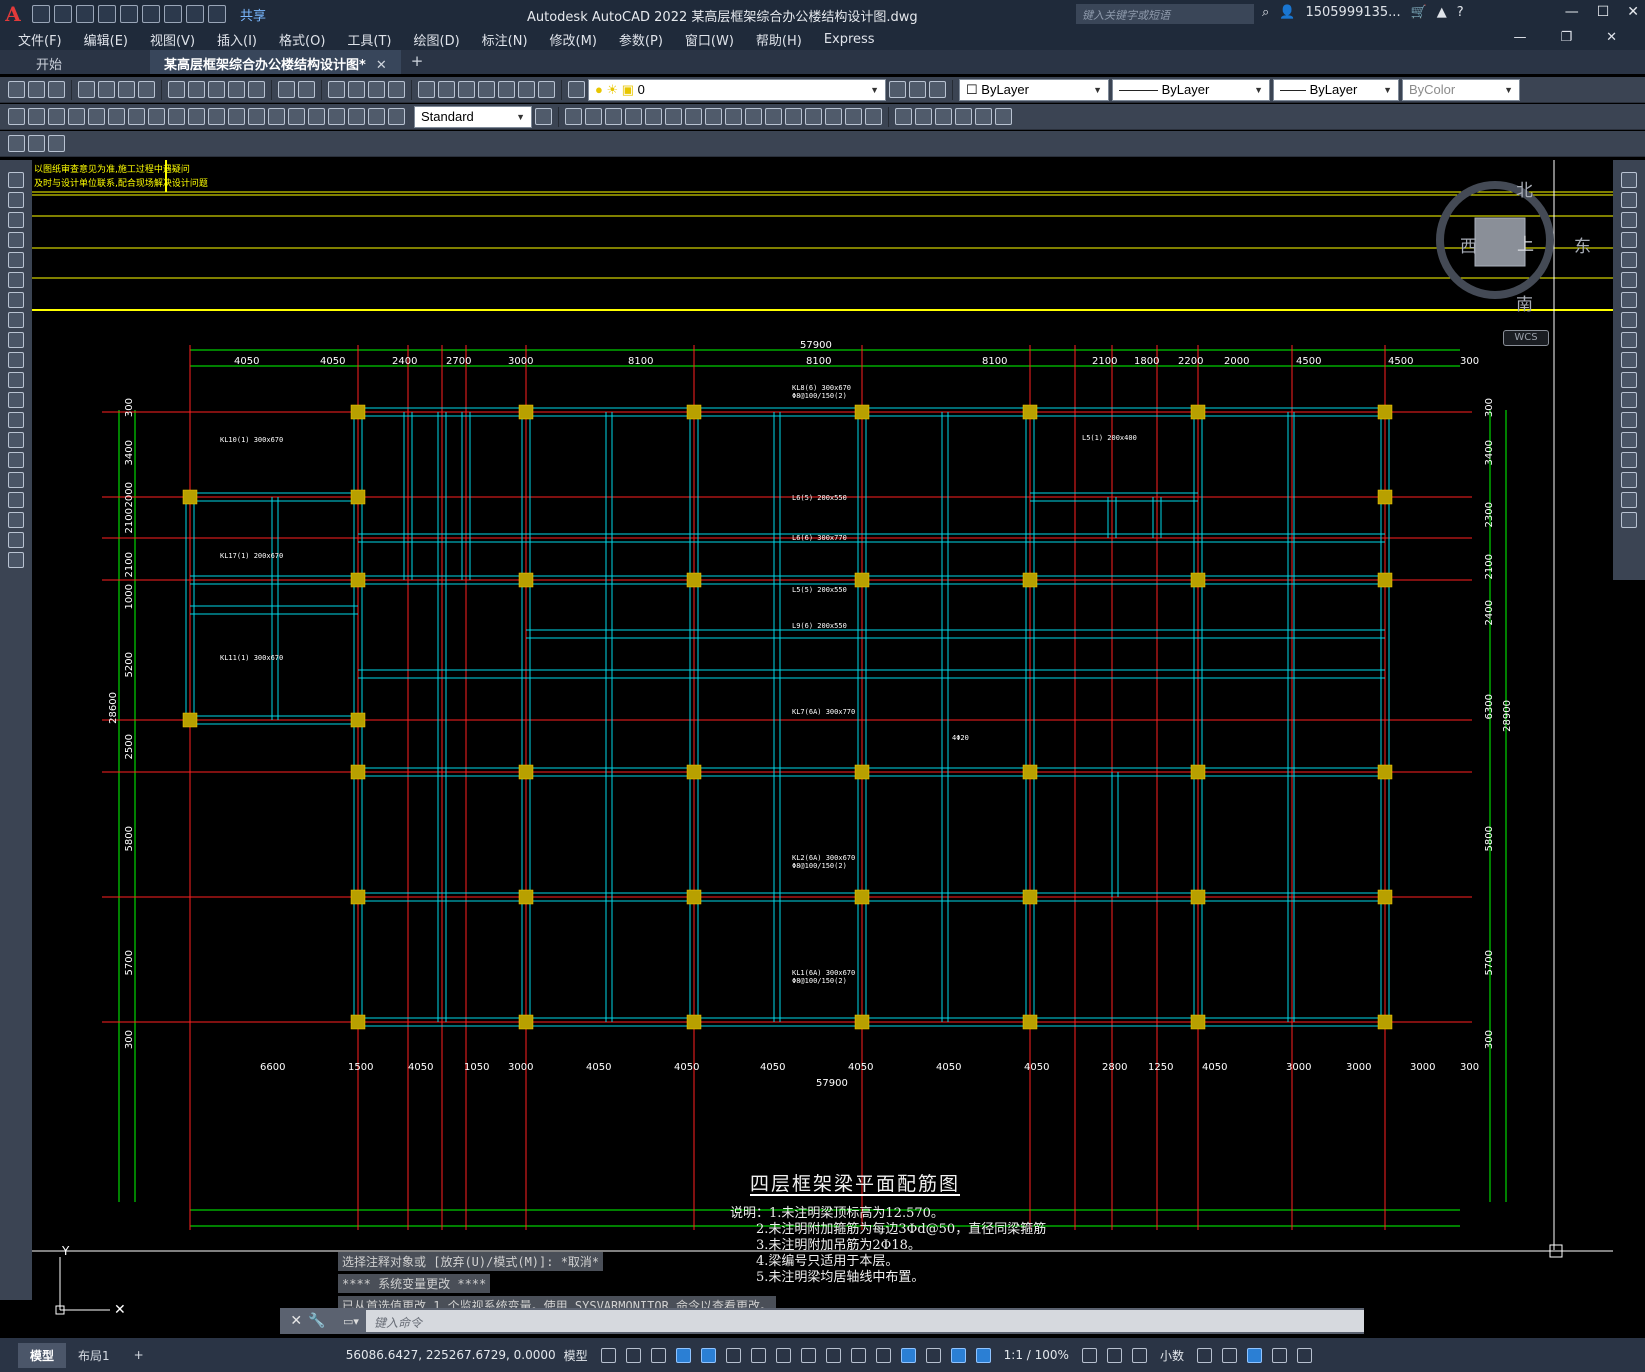 The image size is (1645, 1372). I want to click on tab-model: 模型, so click(42, 1355).